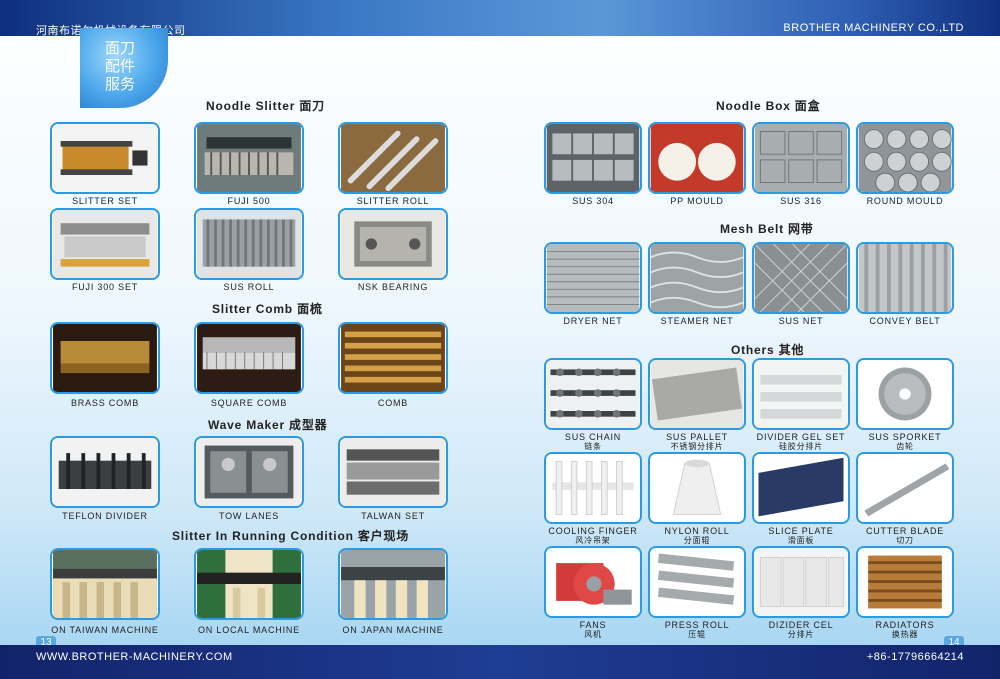 This screenshot has width=1000, height=679. What do you see at coordinates (268, 425) in the screenshot?
I see `section-title-wave-maker: Wave Maker 成型器` at bounding box center [268, 425].